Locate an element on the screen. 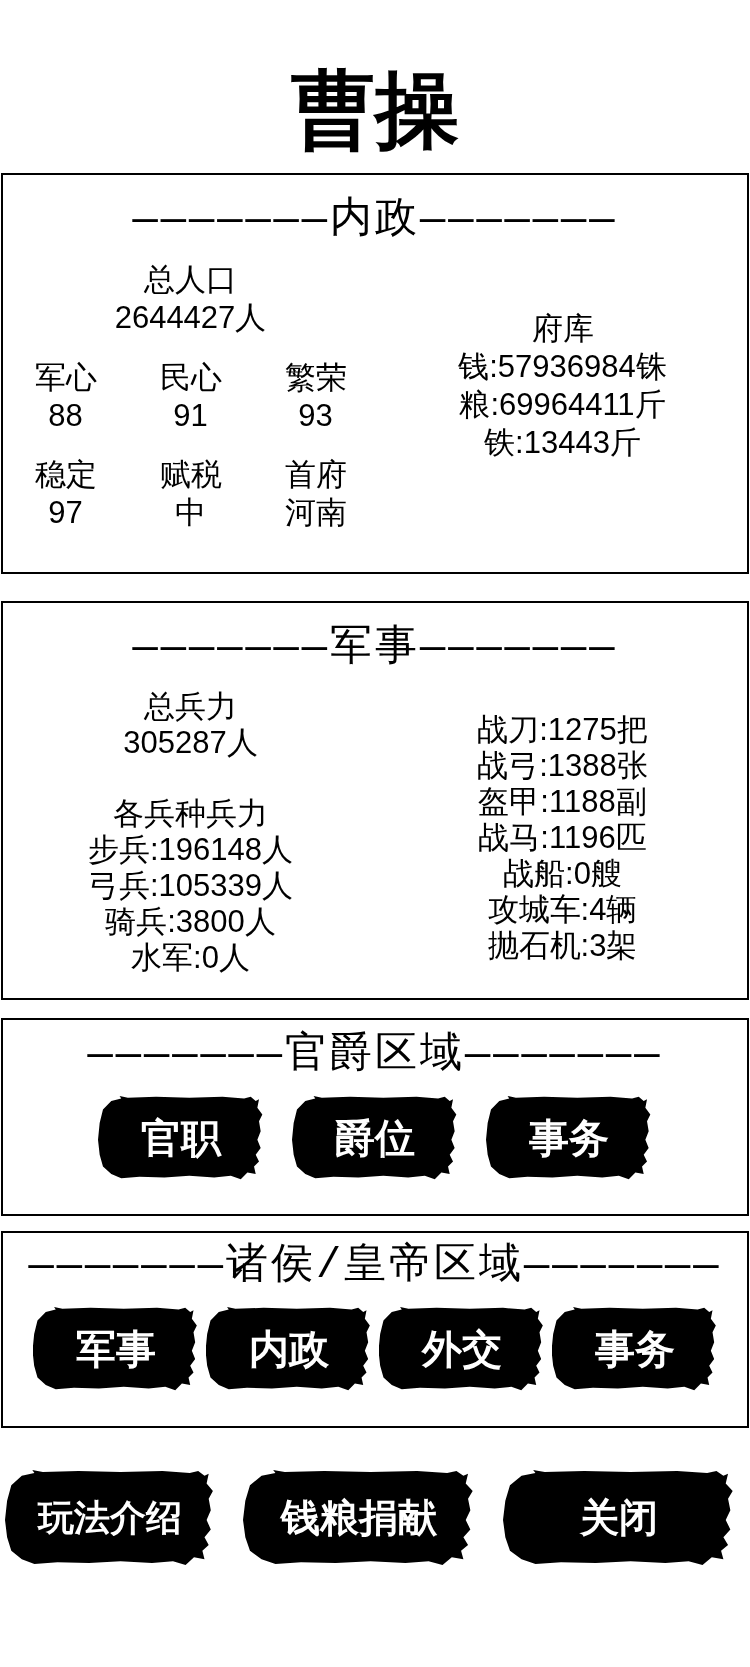 The width and height of the screenshot is (750, 1667). troop-line: 步兵:196148人 is located at coordinates (190, 850).